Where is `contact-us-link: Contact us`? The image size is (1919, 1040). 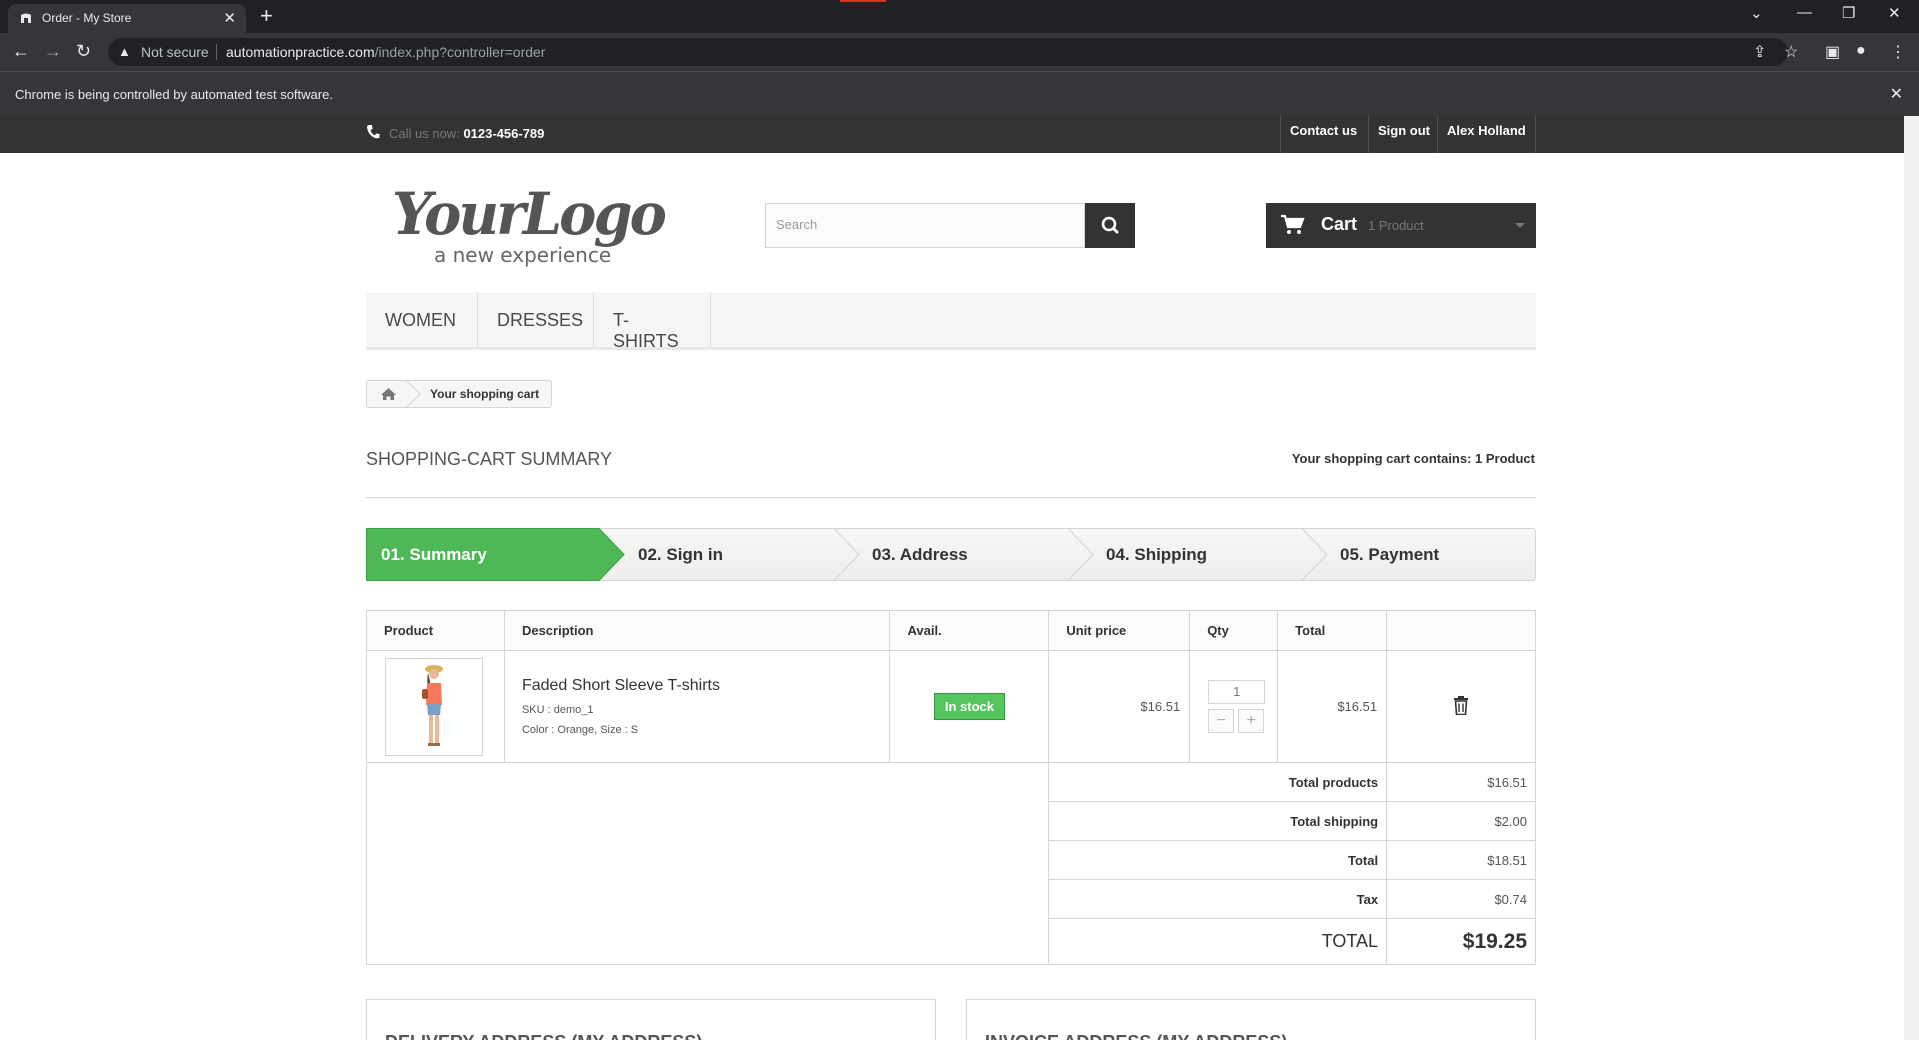 contact-us-link: Contact us is located at coordinates (1323, 134).